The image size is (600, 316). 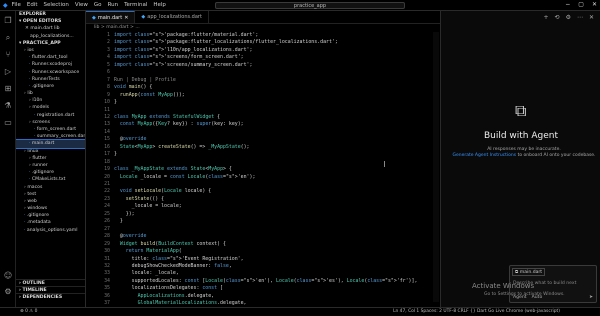 What do you see at coordinates (173, 169) in the screenshot?
I see `code-line: class _MyAppState extends State<MyApp> {` at bounding box center [173, 169].